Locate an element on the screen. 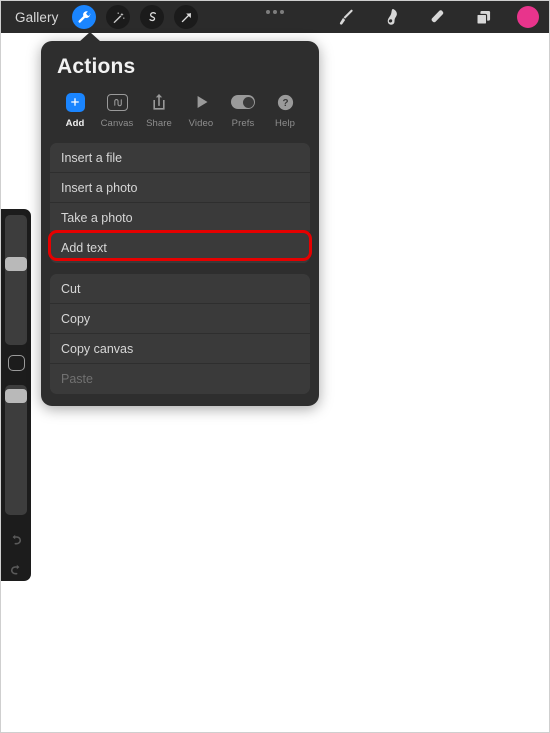  selection-s-icon is located at coordinates (152, 16).